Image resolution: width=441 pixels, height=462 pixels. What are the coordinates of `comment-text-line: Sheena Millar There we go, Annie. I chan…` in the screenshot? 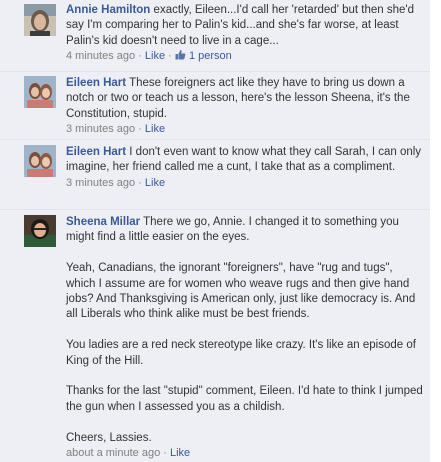 It's located at (245, 230).